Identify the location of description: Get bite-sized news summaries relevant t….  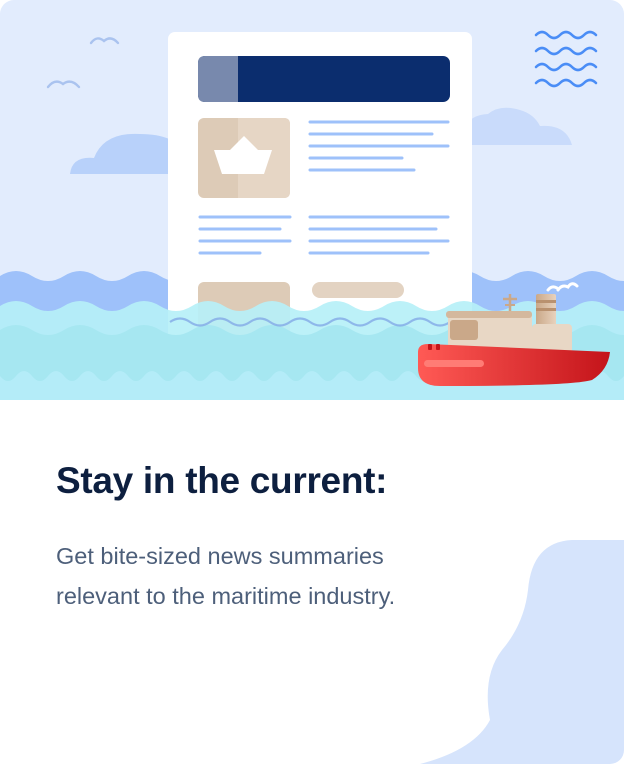
(226, 576).